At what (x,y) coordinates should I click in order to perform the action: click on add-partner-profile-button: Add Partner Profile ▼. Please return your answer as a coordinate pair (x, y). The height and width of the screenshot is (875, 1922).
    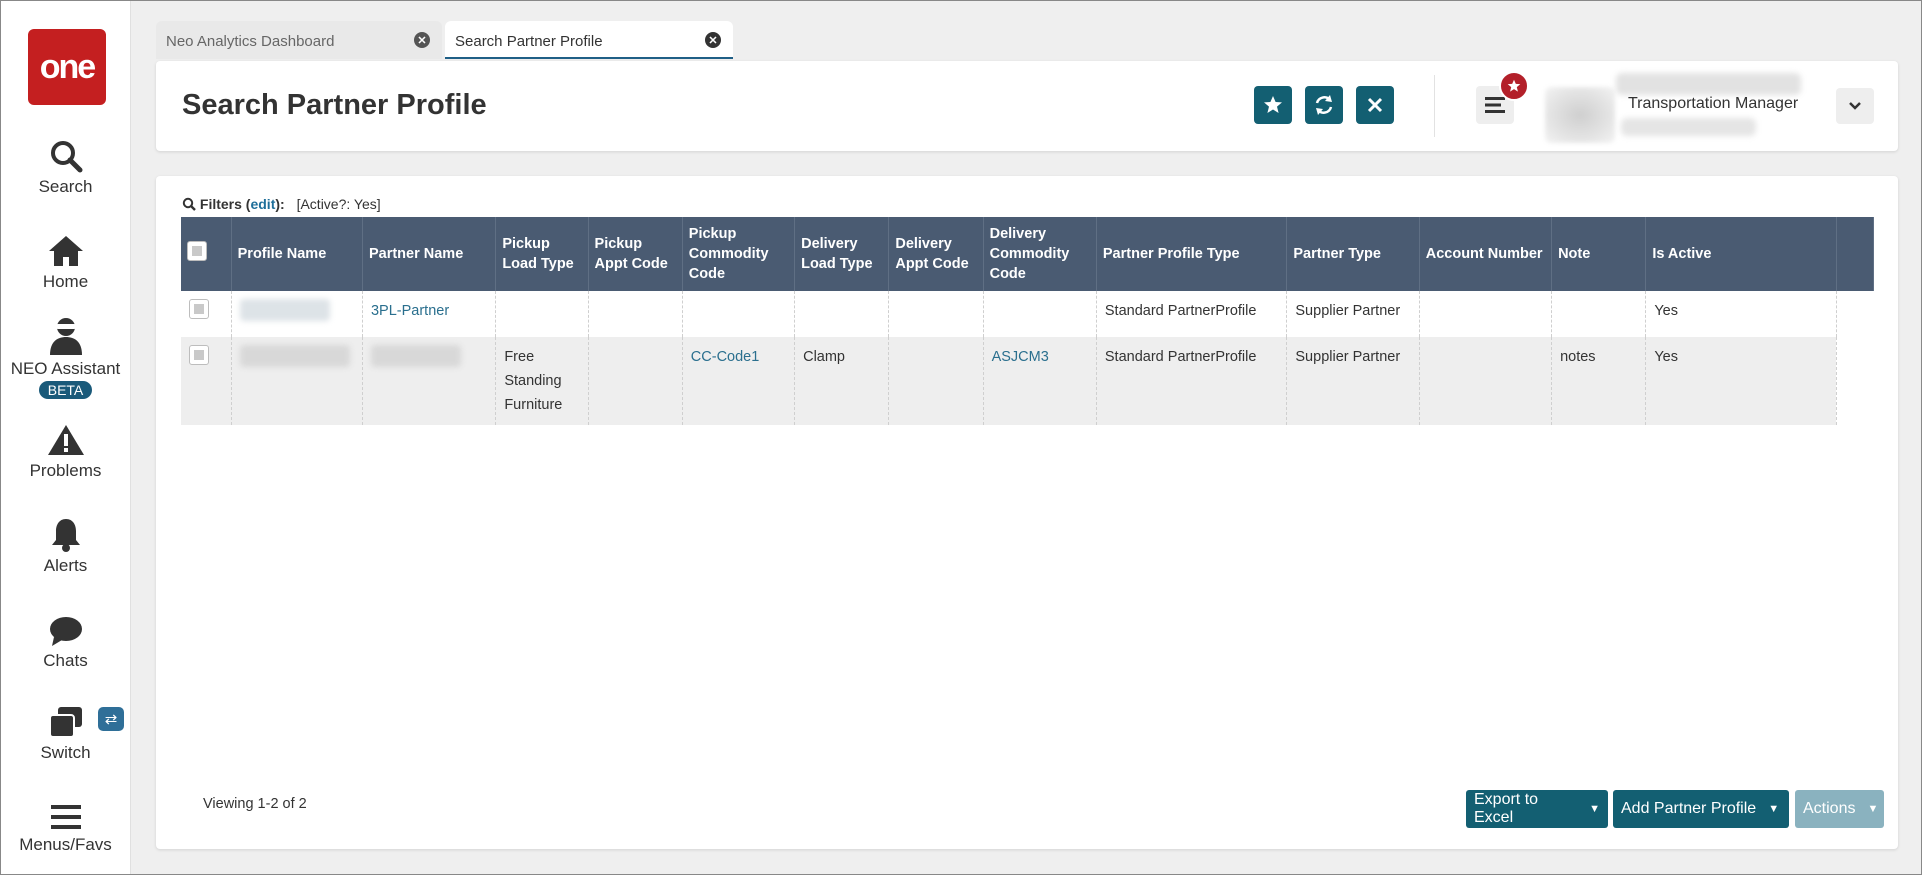
    Looking at the image, I should click on (1701, 809).